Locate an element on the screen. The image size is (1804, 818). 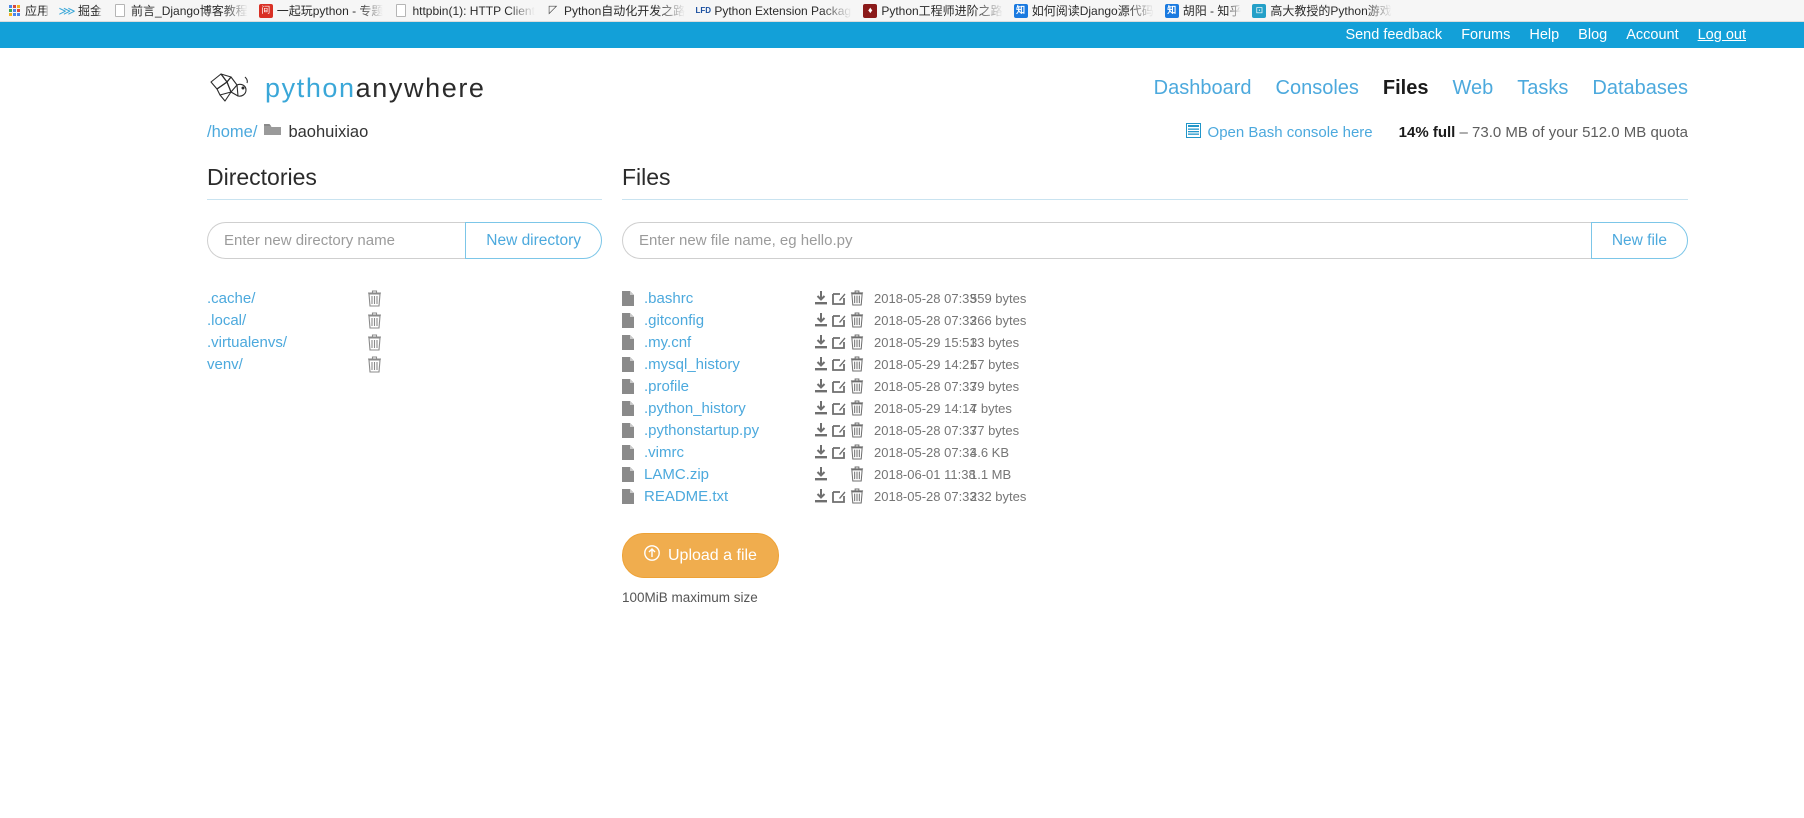
upload-file-button: Upload a file is located at coordinates (700, 555).